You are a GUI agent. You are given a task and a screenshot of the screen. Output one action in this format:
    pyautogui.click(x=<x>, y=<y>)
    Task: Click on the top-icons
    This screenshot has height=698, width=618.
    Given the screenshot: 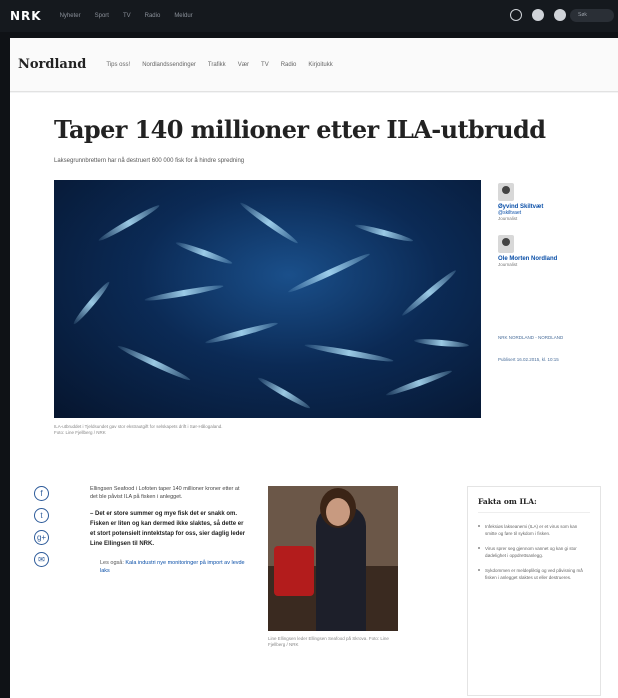 What is the action you would take?
    pyautogui.click(x=538, y=15)
    